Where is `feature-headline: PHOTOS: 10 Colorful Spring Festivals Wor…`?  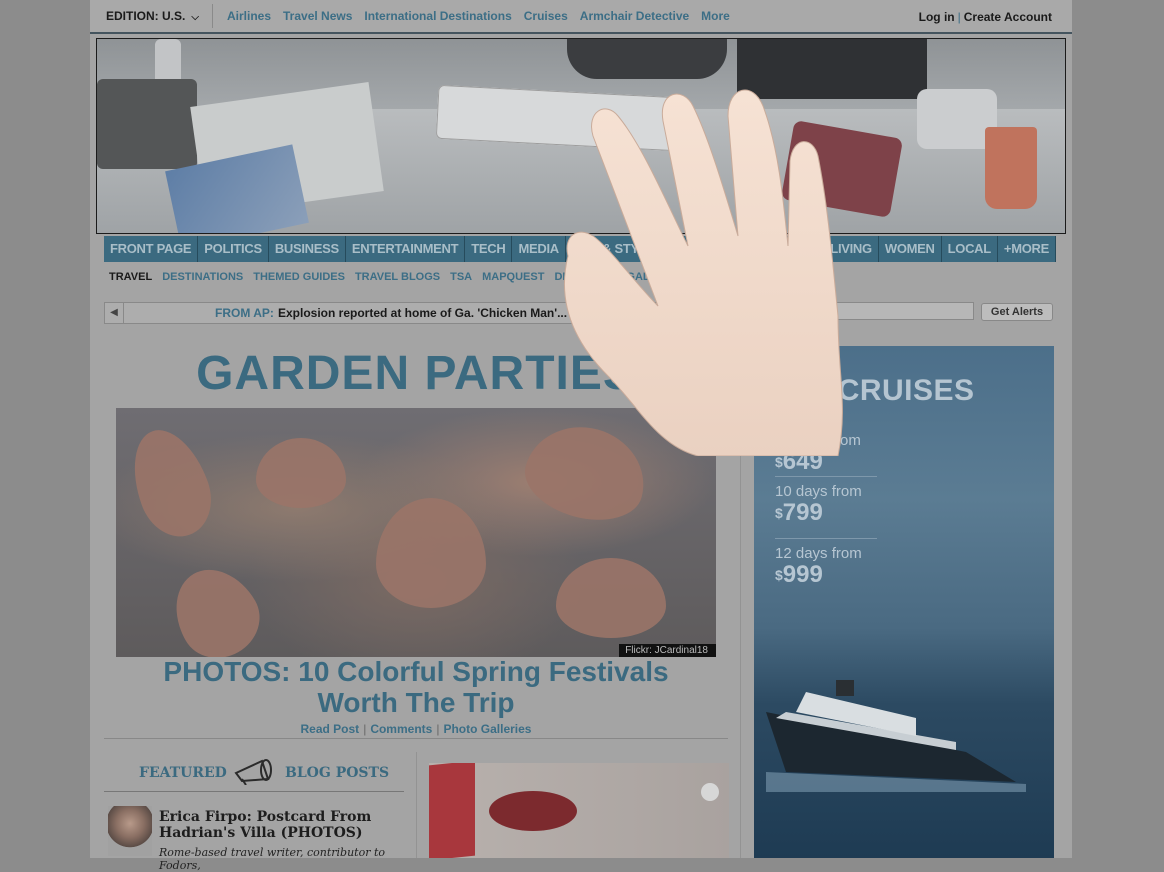
feature-headline: PHOTOS: 10 Colorful Spring Festivals Wor… is located at coordinates (416, 687).